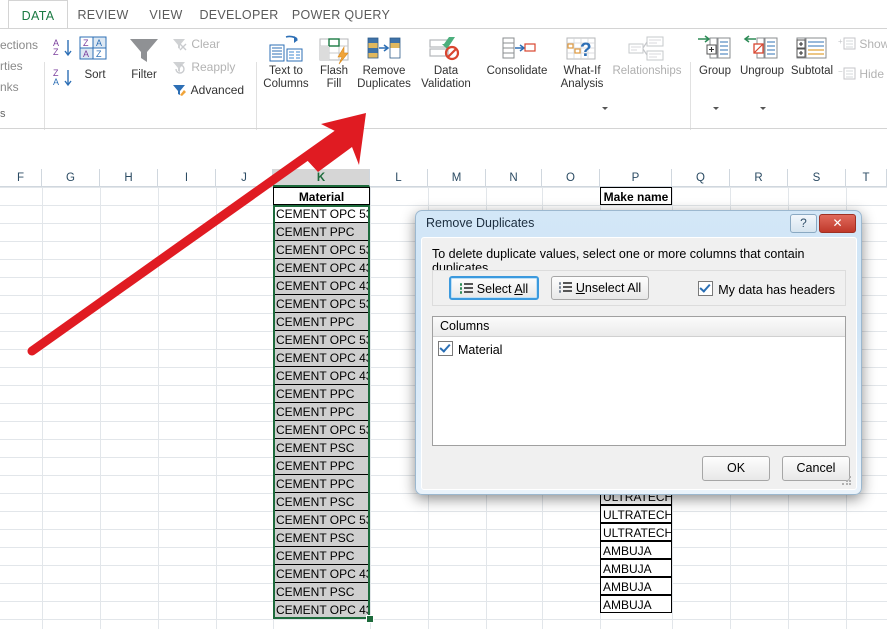 The height and width of the screenshot is (629, 887). Describe the element at coordinates (636, 196) in the screenshot. I see `cell-p-header: Make name` at that location.